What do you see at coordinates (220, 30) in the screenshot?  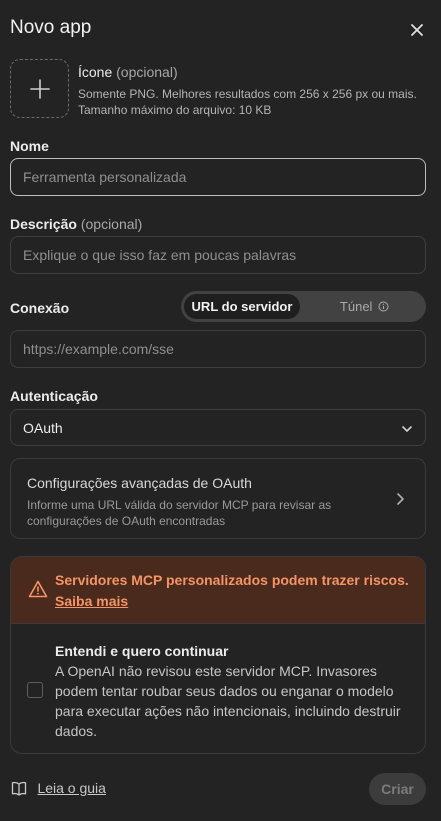 I see `dialog-header: Novo app` at bounding box center [220, 30].